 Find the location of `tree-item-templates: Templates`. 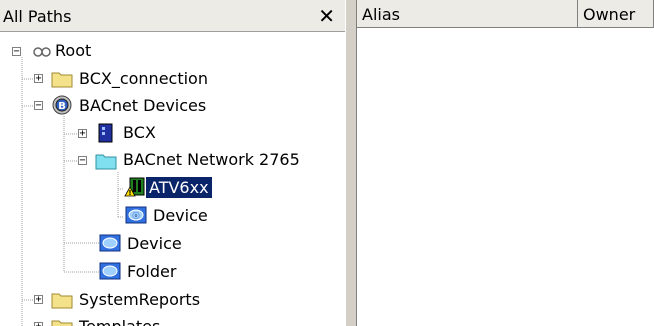

tree-item-templates: Templates is located at coordinates (119, 321).